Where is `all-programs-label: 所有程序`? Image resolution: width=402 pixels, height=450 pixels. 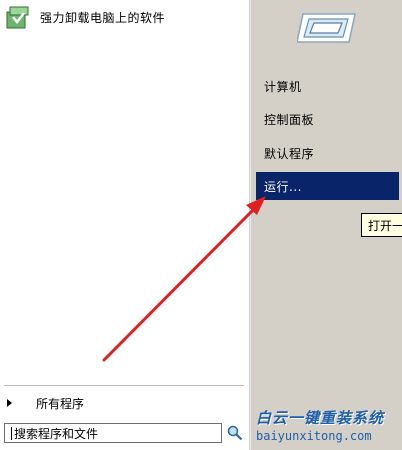 all-programs-label: 所有程序 is located at coordinates (60, 403).